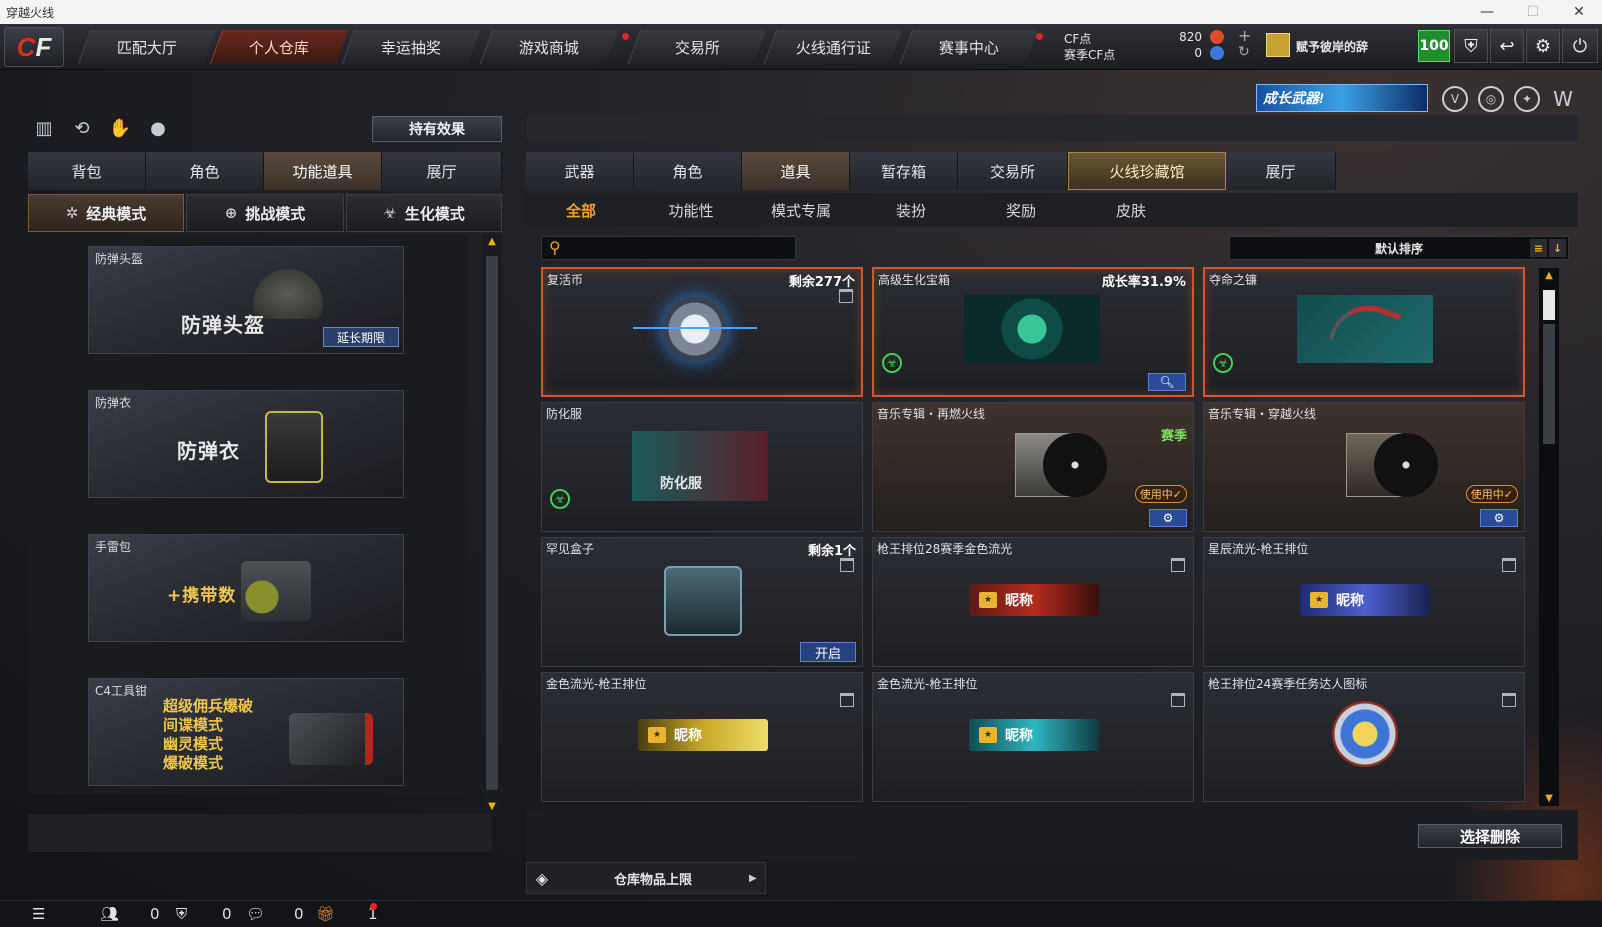  What do you see at coordinates (442, 171) in the screenshot?
I see `left-tab-showroom: 展厅` at bounding box center [442, 171].